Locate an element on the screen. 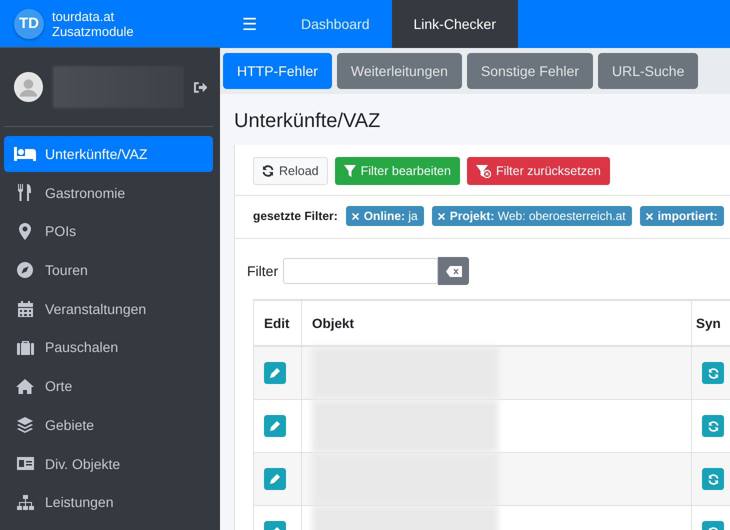 This screenshot has width=730, height=530. tab: HTTP-Fehler is located at coordinates (277, 71).